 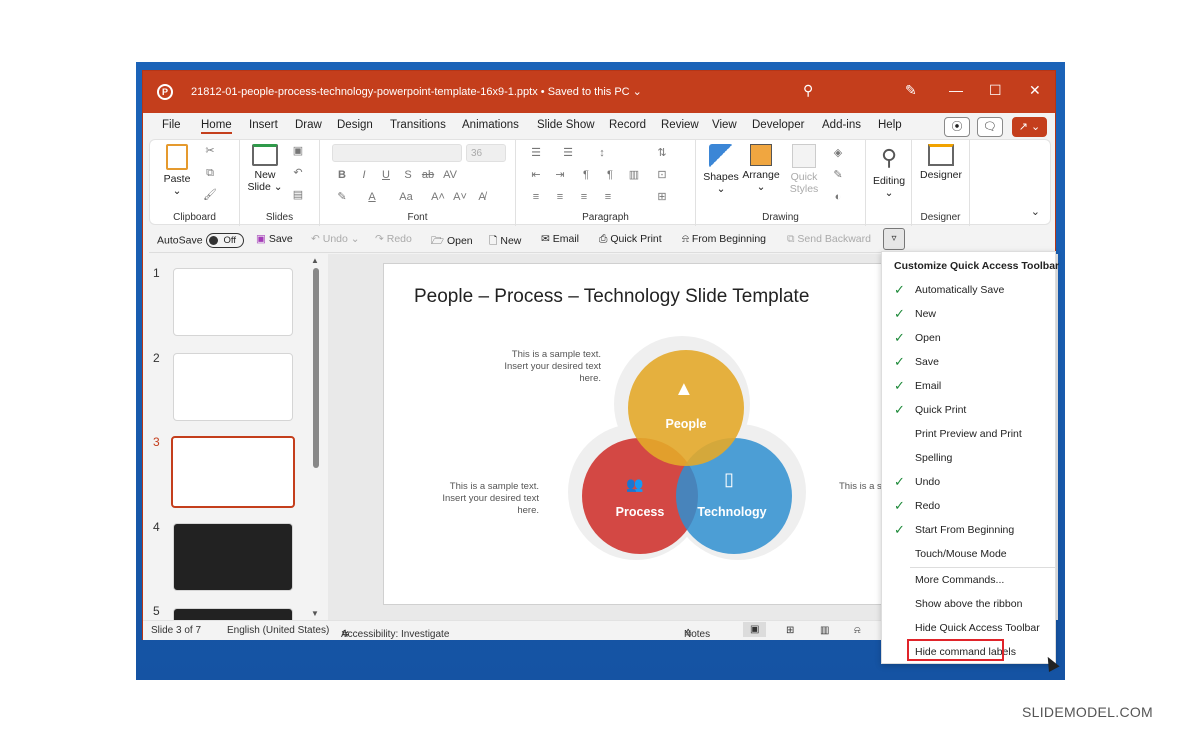 I want to click on slide-sorter-icon: ⊞, so click(x=790, y=630).